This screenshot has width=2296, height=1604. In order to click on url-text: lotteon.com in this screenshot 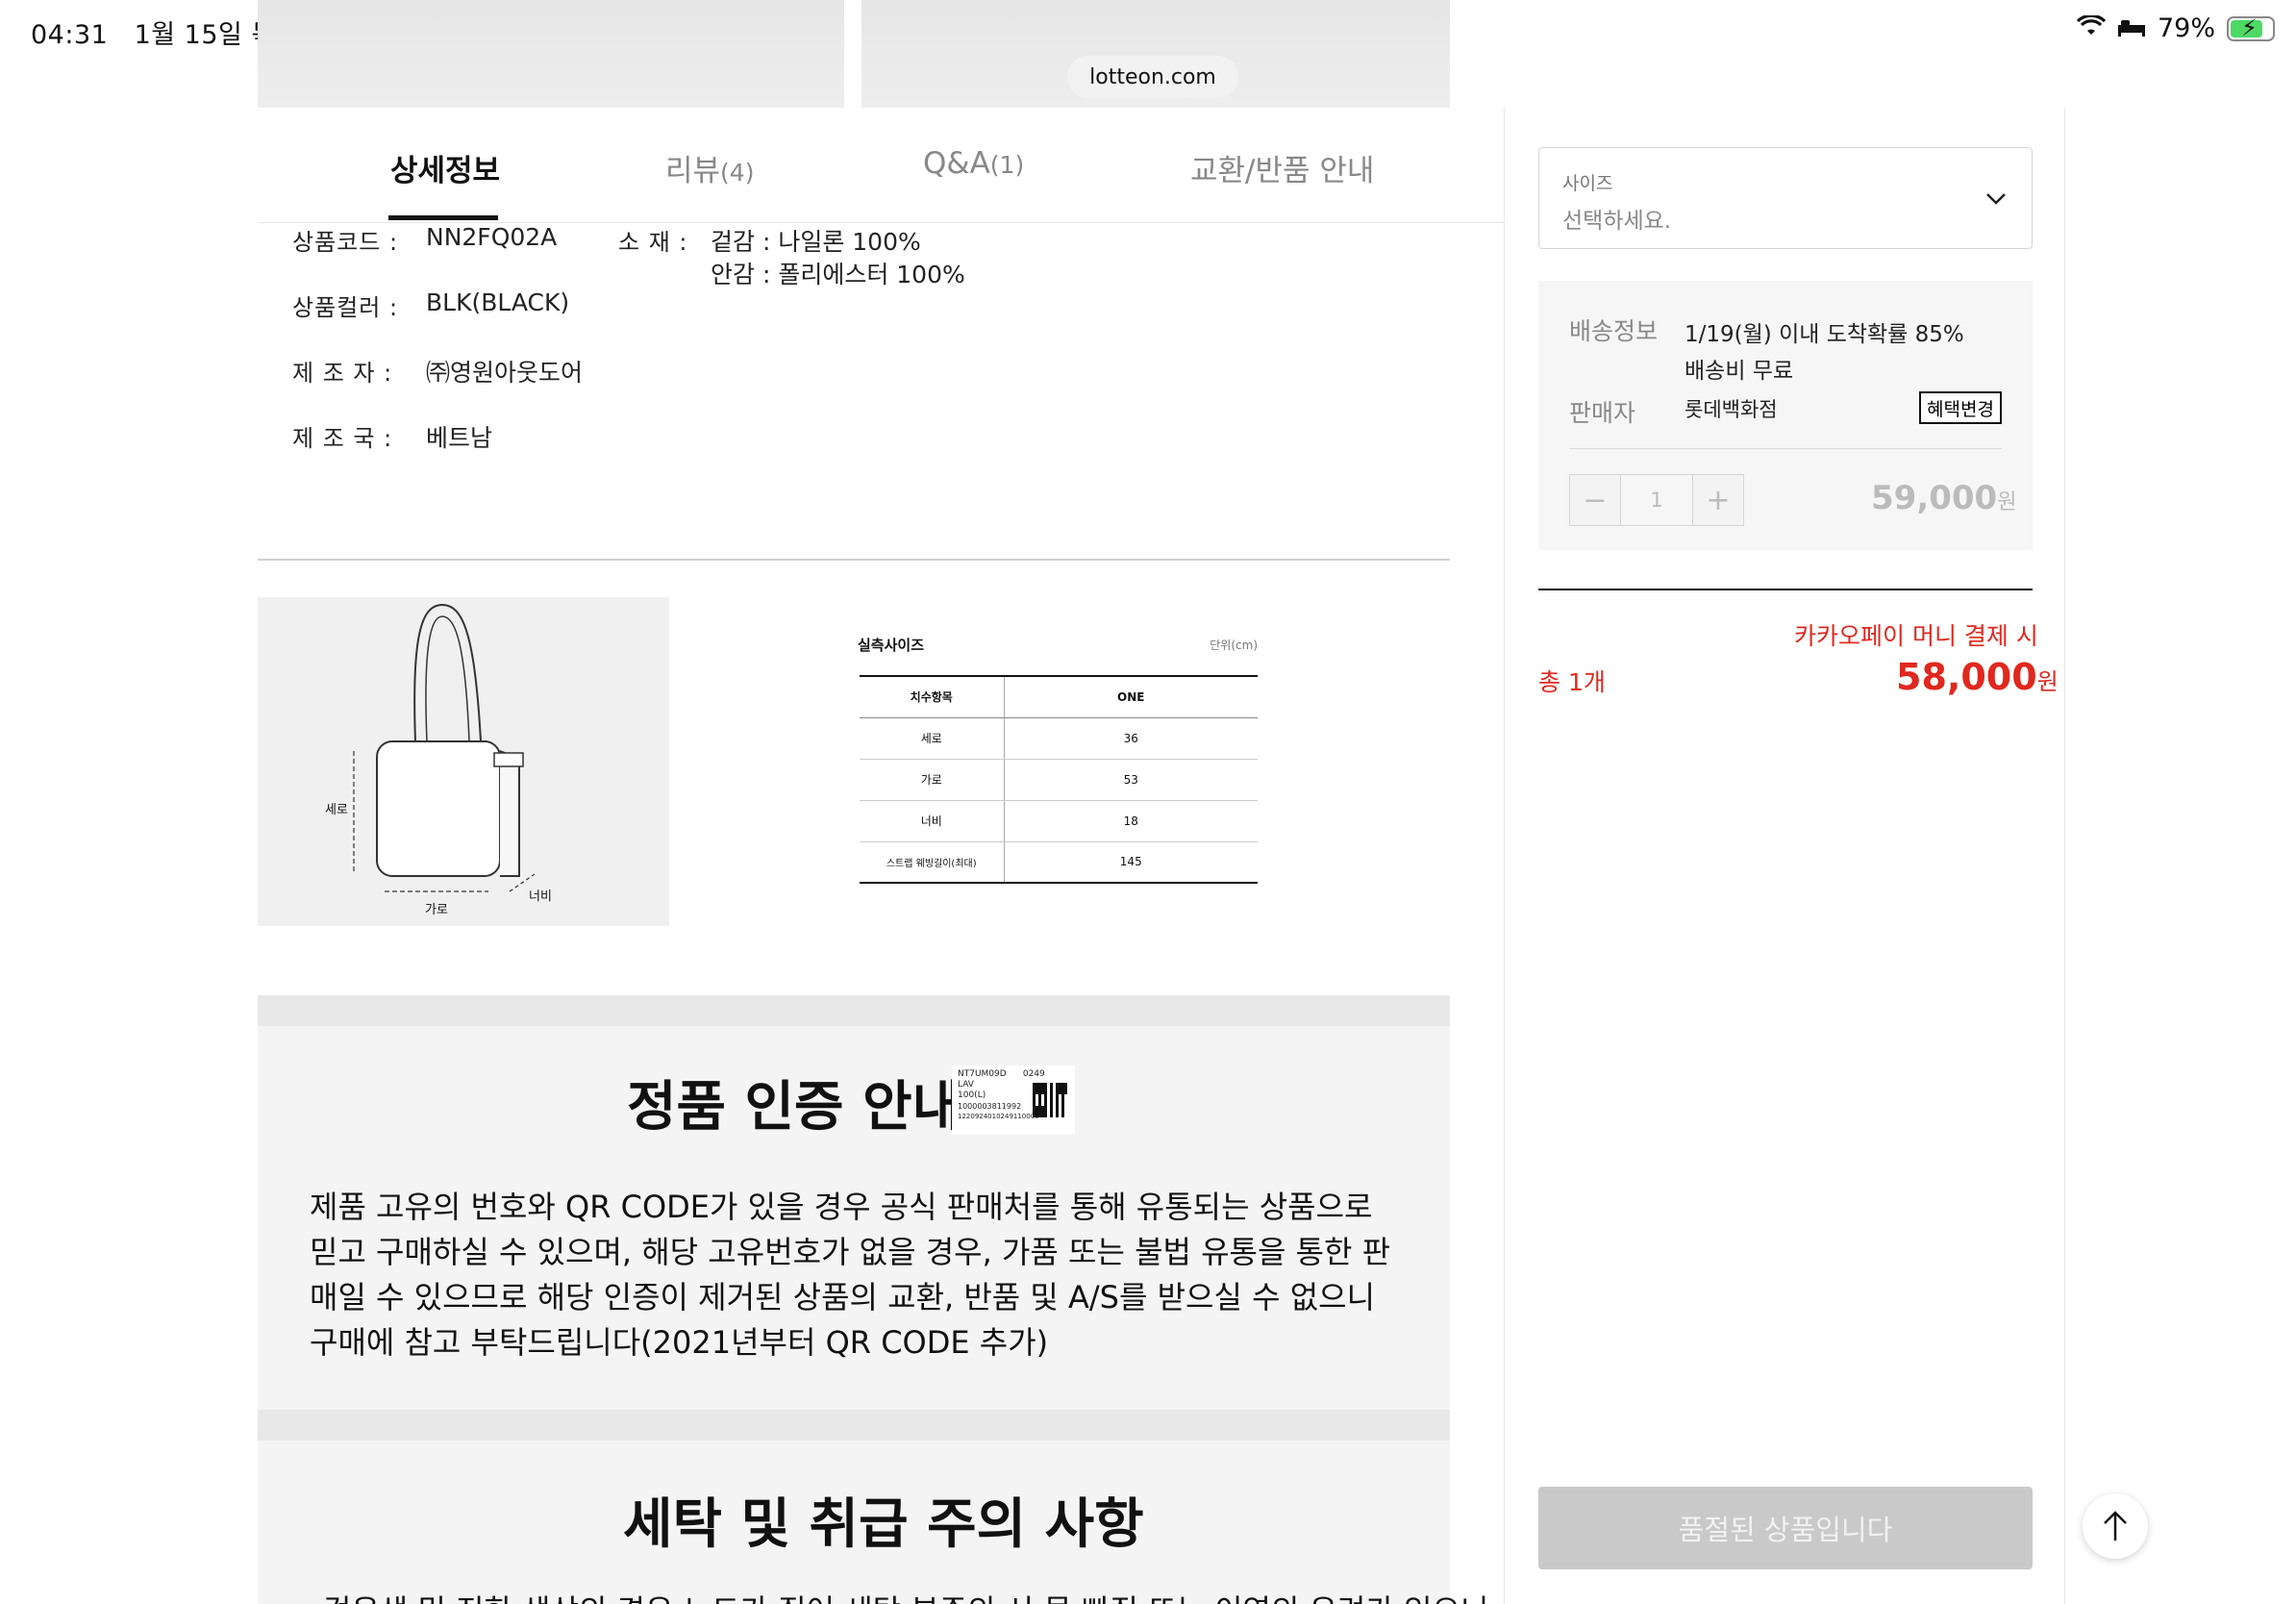, I will do `click(1152, 76)`.